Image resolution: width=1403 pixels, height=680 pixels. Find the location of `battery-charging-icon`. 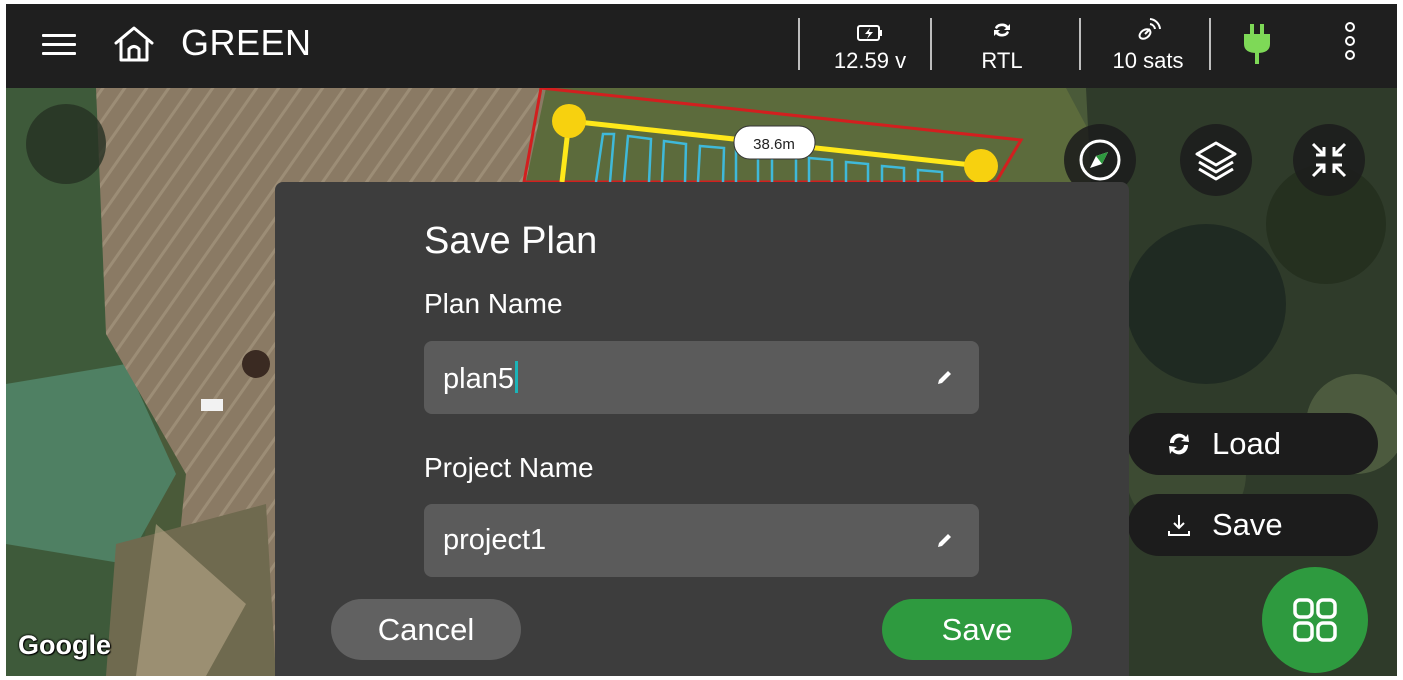

battery-charging-icon is located at coordinates (869, 33).